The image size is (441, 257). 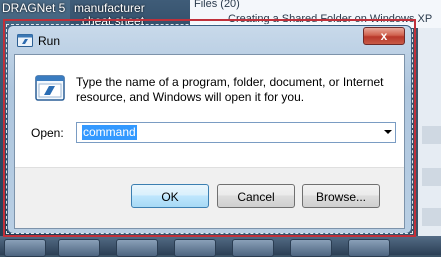 What do you see at coordinates (50, 88) in the screenshot?
I see `run-program-icon` at bounding box center [50, 88].